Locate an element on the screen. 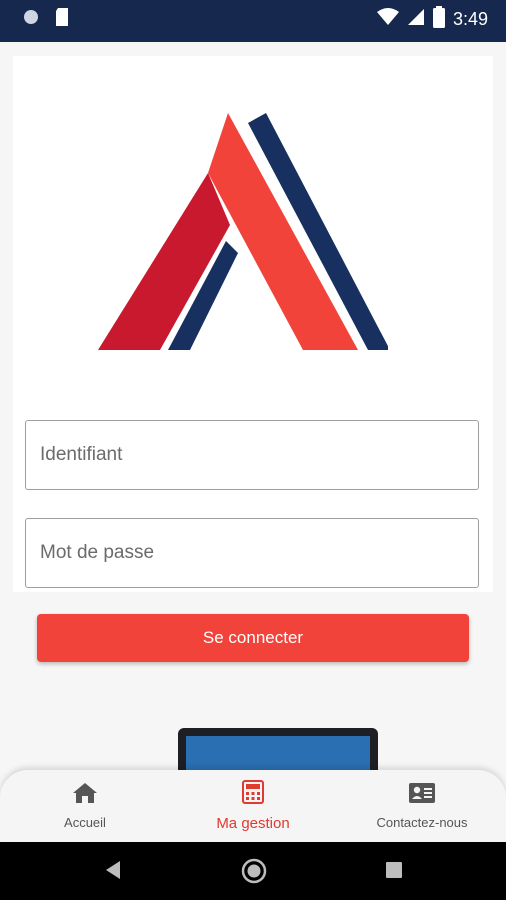 The width and height of the screenshot is (506, 900). system-navigation-bar is located at coordinates (253, 871).